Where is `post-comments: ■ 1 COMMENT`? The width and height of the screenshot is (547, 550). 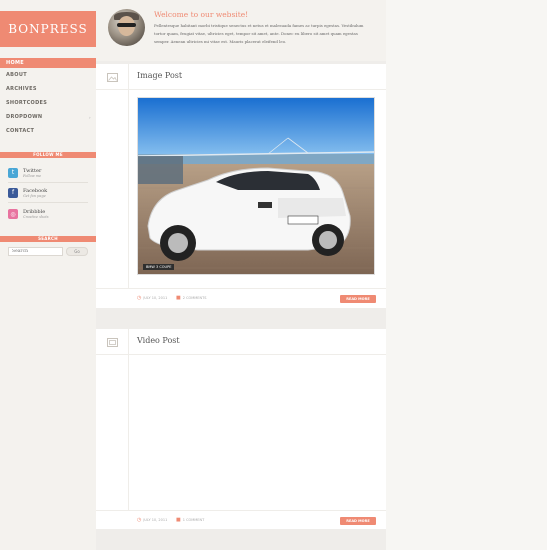 post-comments: ■ 1 COMMENT is located at coordinates (190, 520).